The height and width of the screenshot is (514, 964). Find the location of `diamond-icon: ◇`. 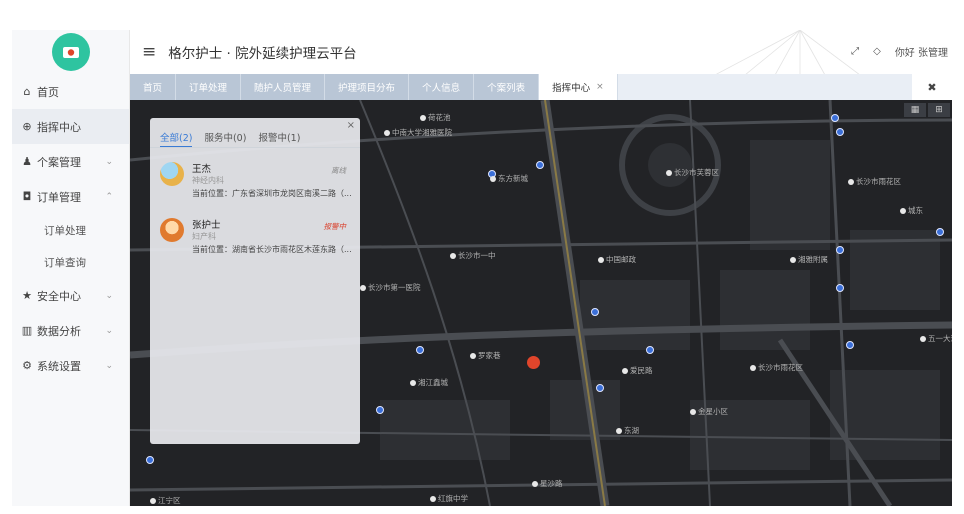

diamond-icon: ◇ is located at coordinates (877, 51).